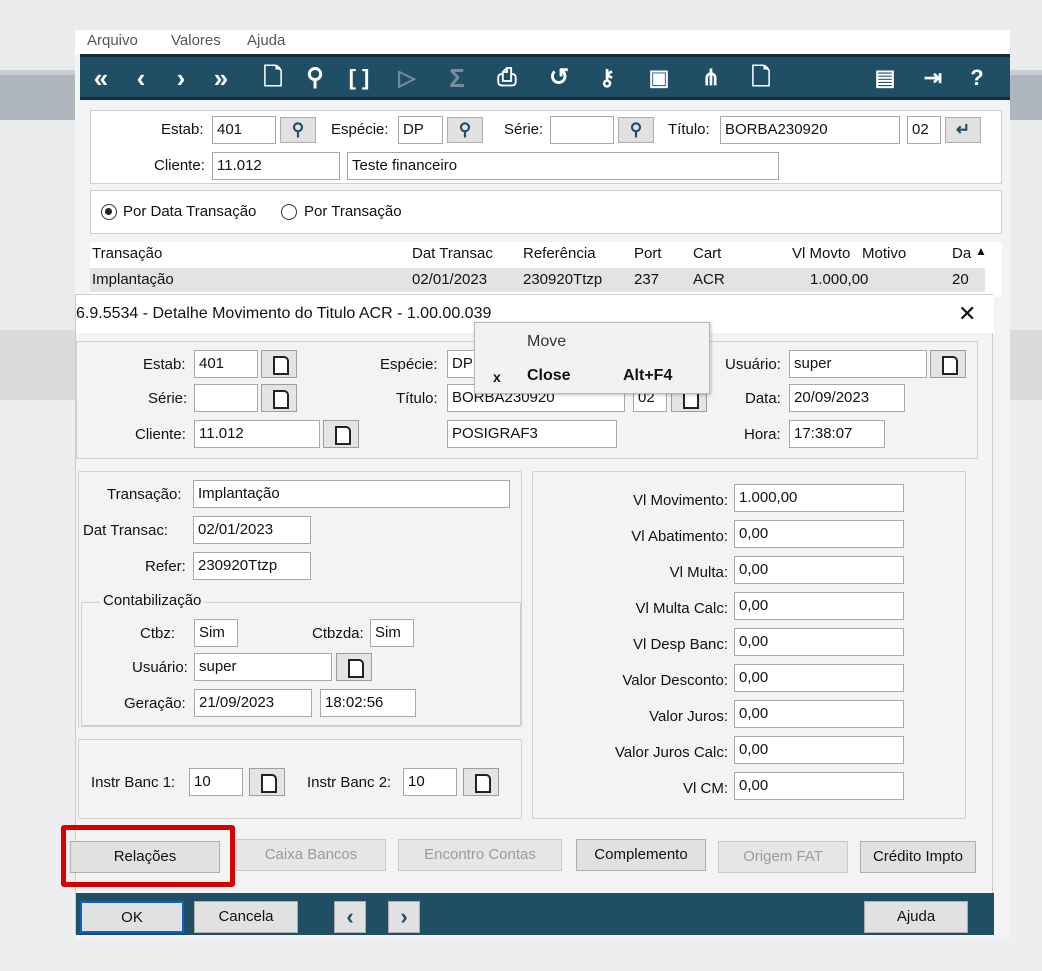  Describe the element at coordinates (819, 678) in the screenshot. I see `valor-desconto-field: 0,00` at that location.